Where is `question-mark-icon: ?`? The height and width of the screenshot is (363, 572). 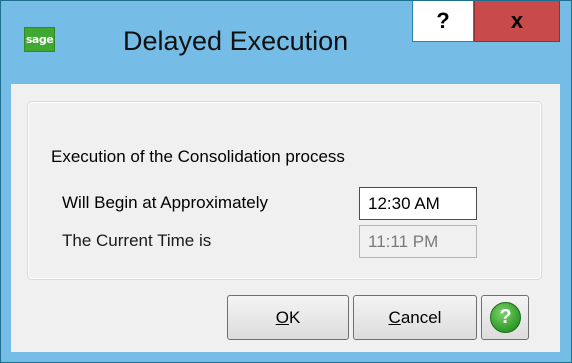 question-mark-icon: ? is located at coordinates (443, 20).